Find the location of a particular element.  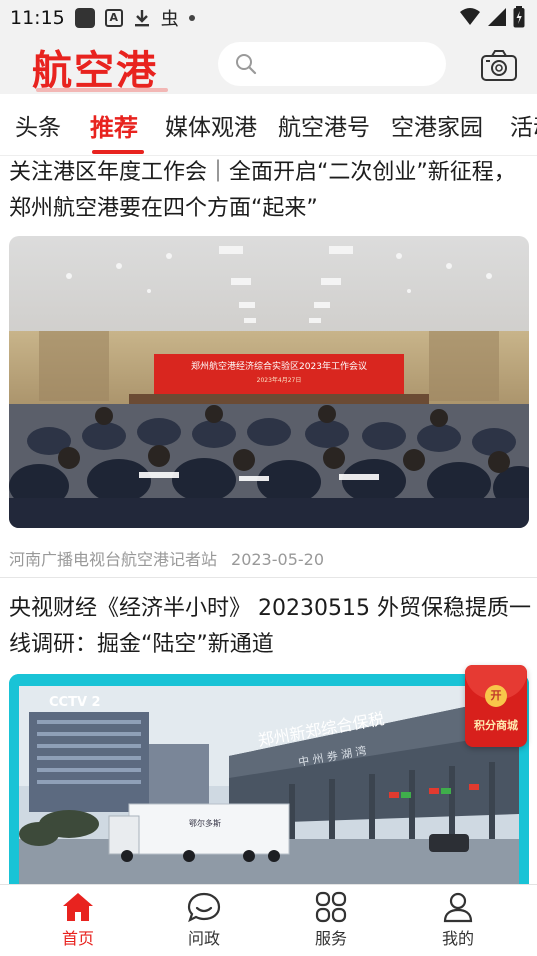

points-mall-label: 积分商城 is located at coordinates (496, 725).